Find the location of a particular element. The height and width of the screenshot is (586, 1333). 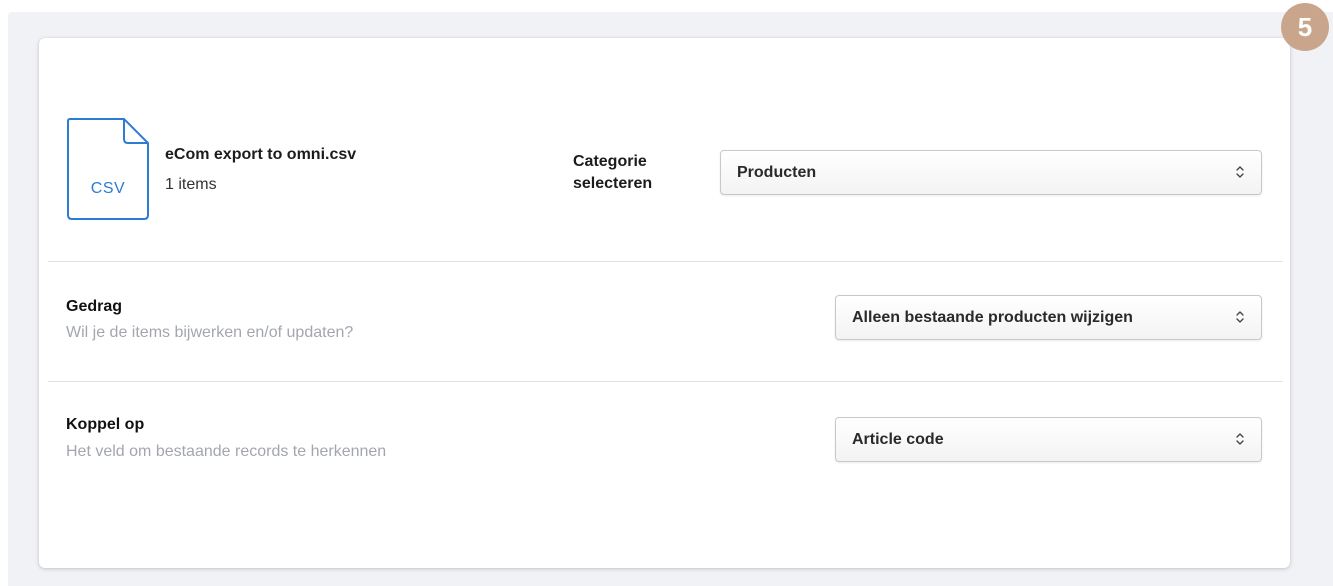

step-number-badge: 5 is located at coordinates (1305, 27).